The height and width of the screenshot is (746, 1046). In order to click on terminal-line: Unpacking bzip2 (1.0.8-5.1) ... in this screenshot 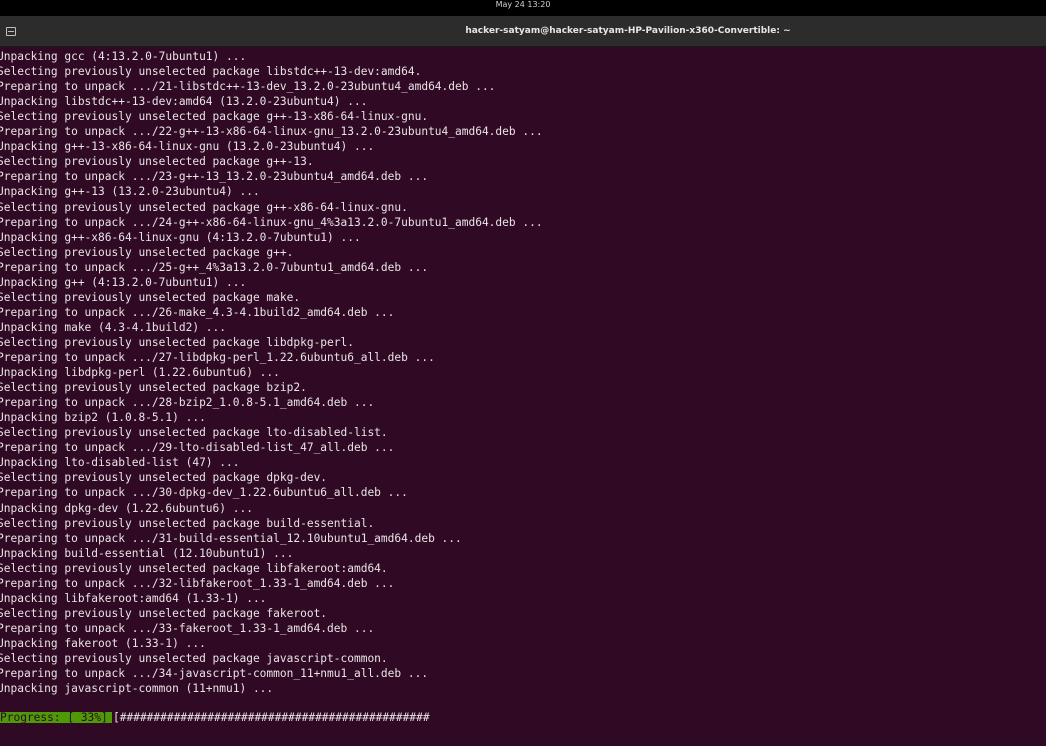, I will do `click(103, 418)`.